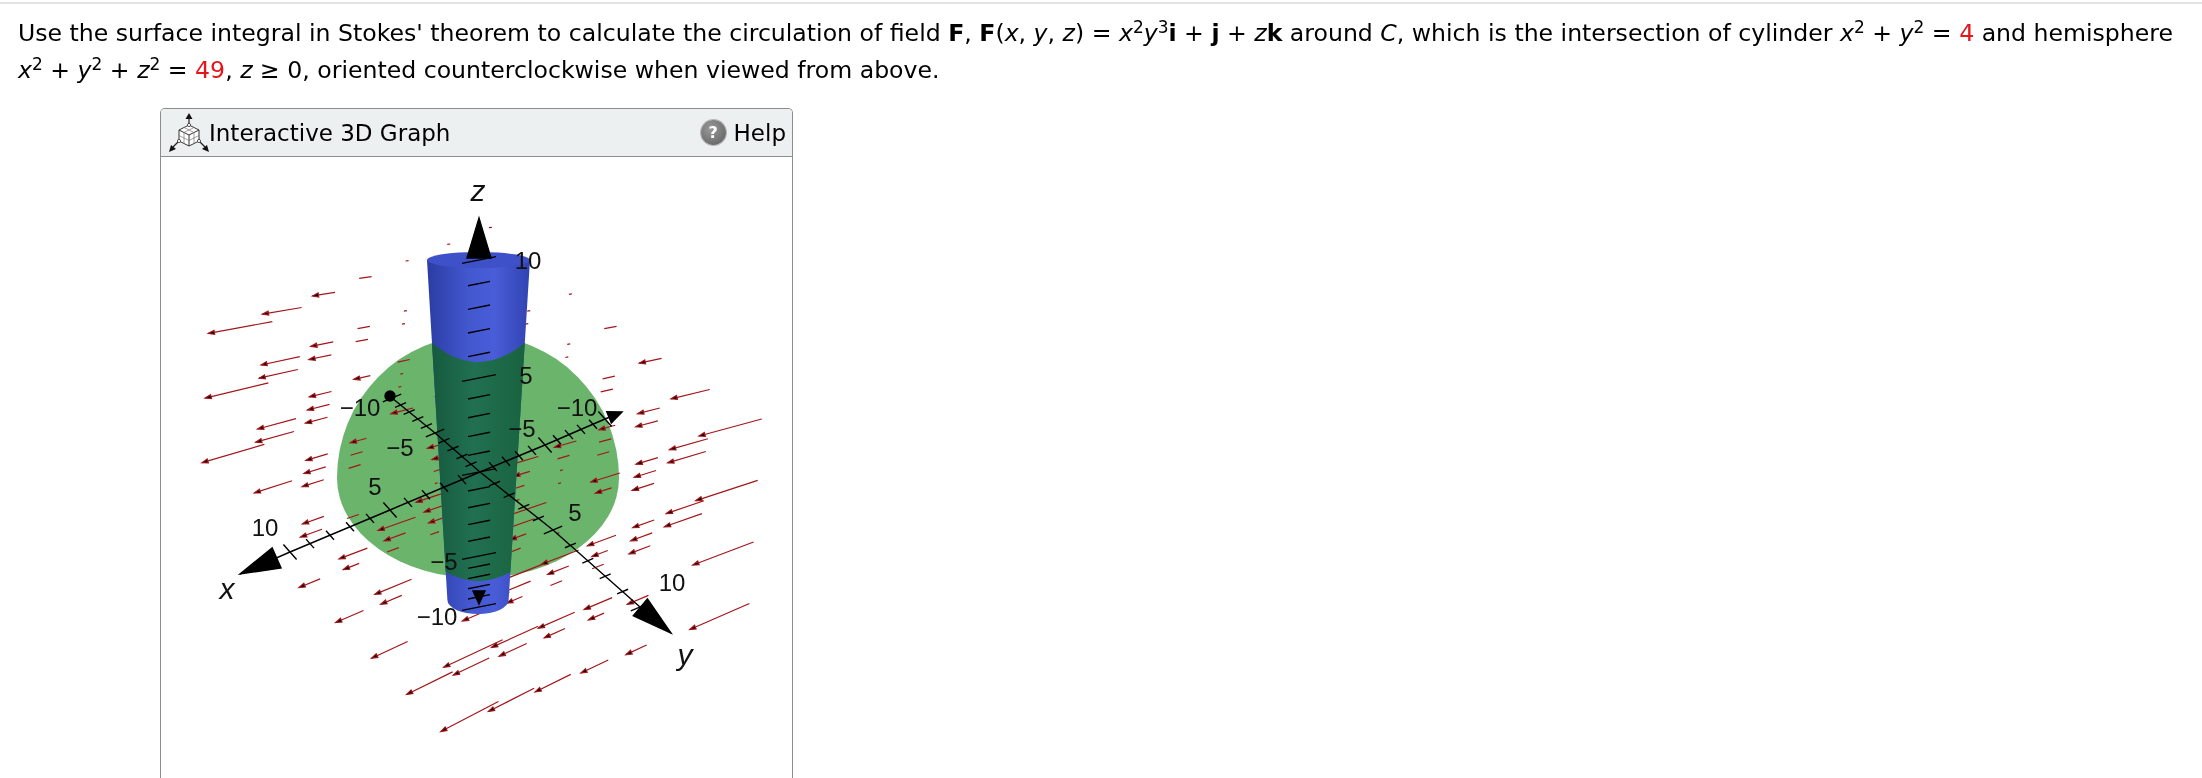  I want to click on help-button: ? Help, so click(743, 132).